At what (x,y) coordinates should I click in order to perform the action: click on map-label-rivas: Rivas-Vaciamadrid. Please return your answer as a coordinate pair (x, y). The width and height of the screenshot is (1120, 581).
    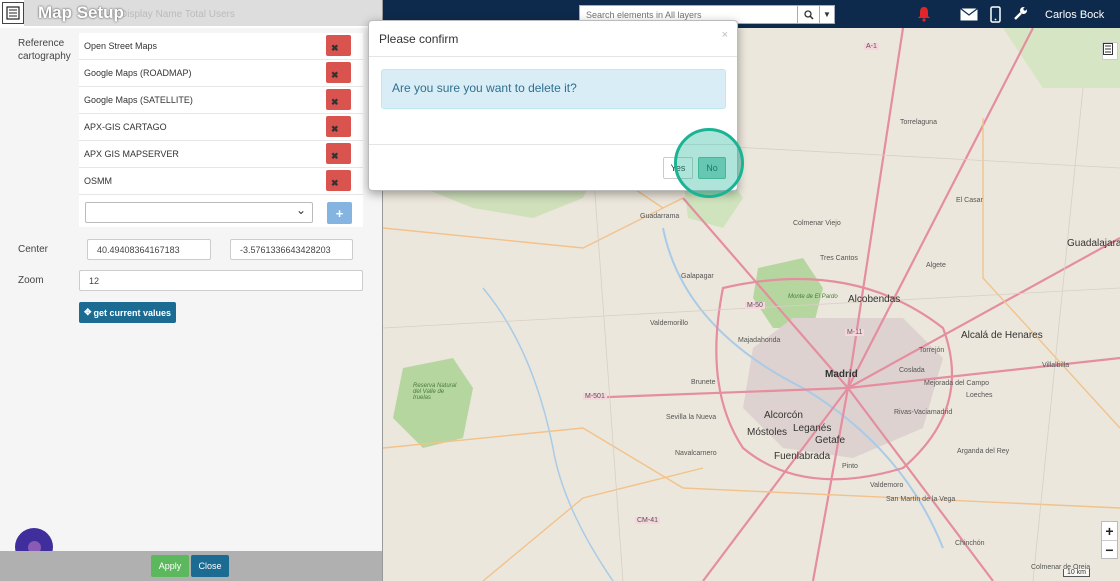
    Looking at the image, I should click on (923, 412).